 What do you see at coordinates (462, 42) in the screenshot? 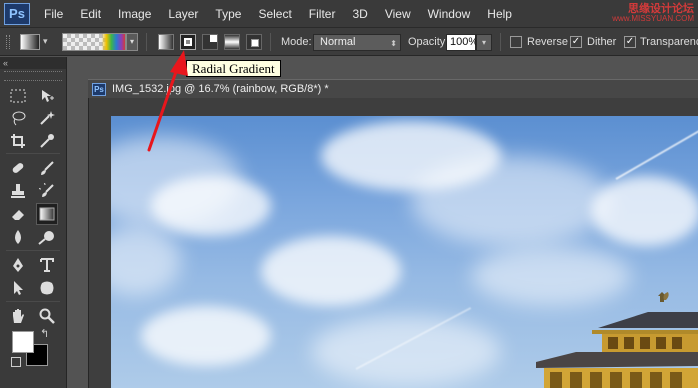
I see `opacity-input: 100%` at bounding box center [462, 42].